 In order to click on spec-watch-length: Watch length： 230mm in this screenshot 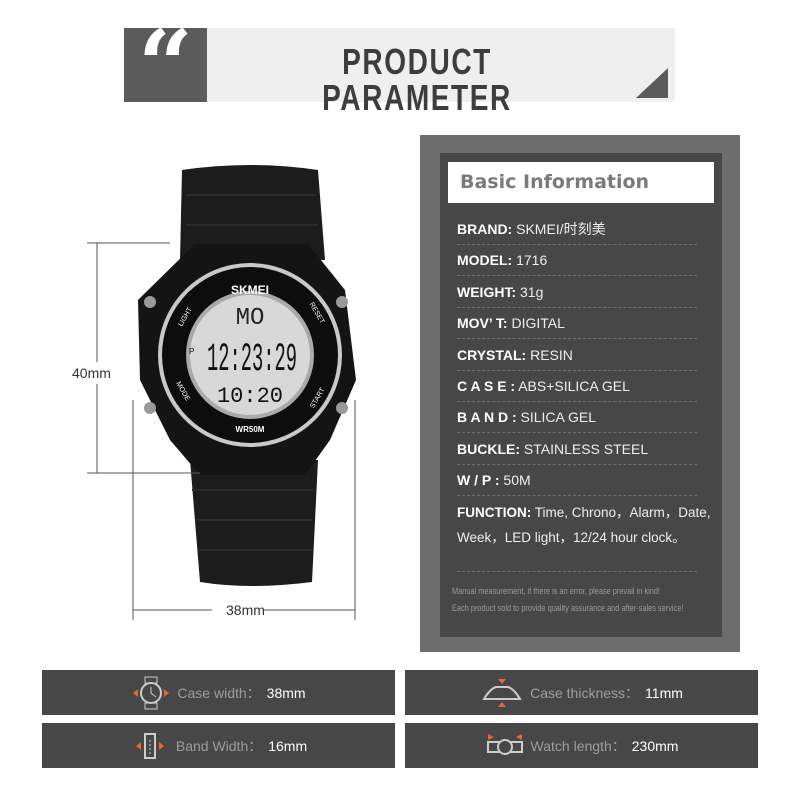, I will do `click(581, 745)`.